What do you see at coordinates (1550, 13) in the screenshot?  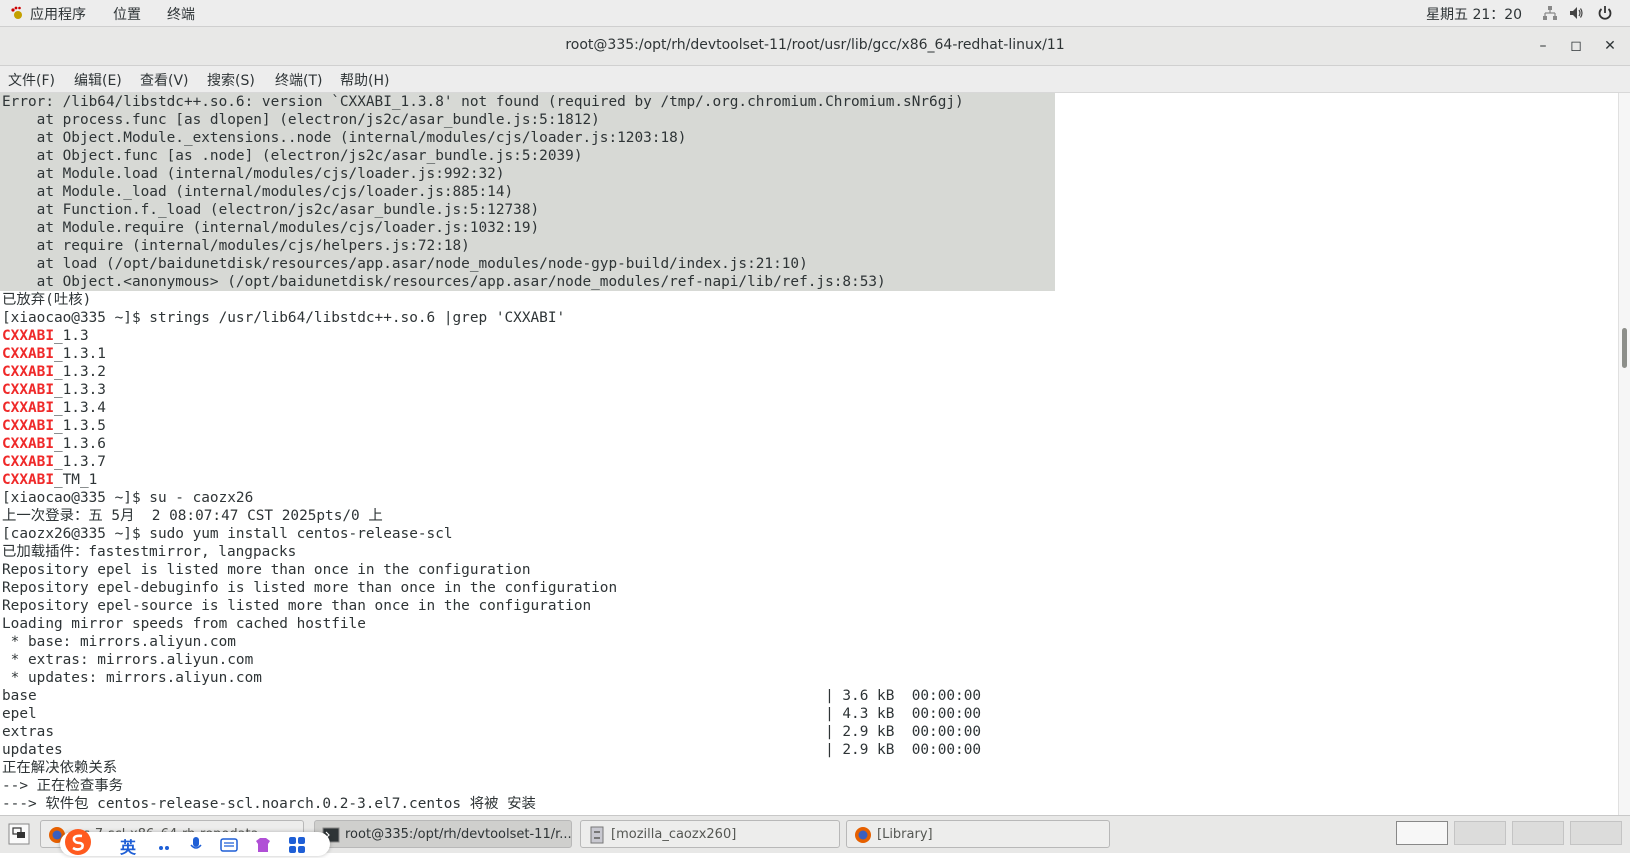 I see `network-icon` at bounding box center [1550, 13].